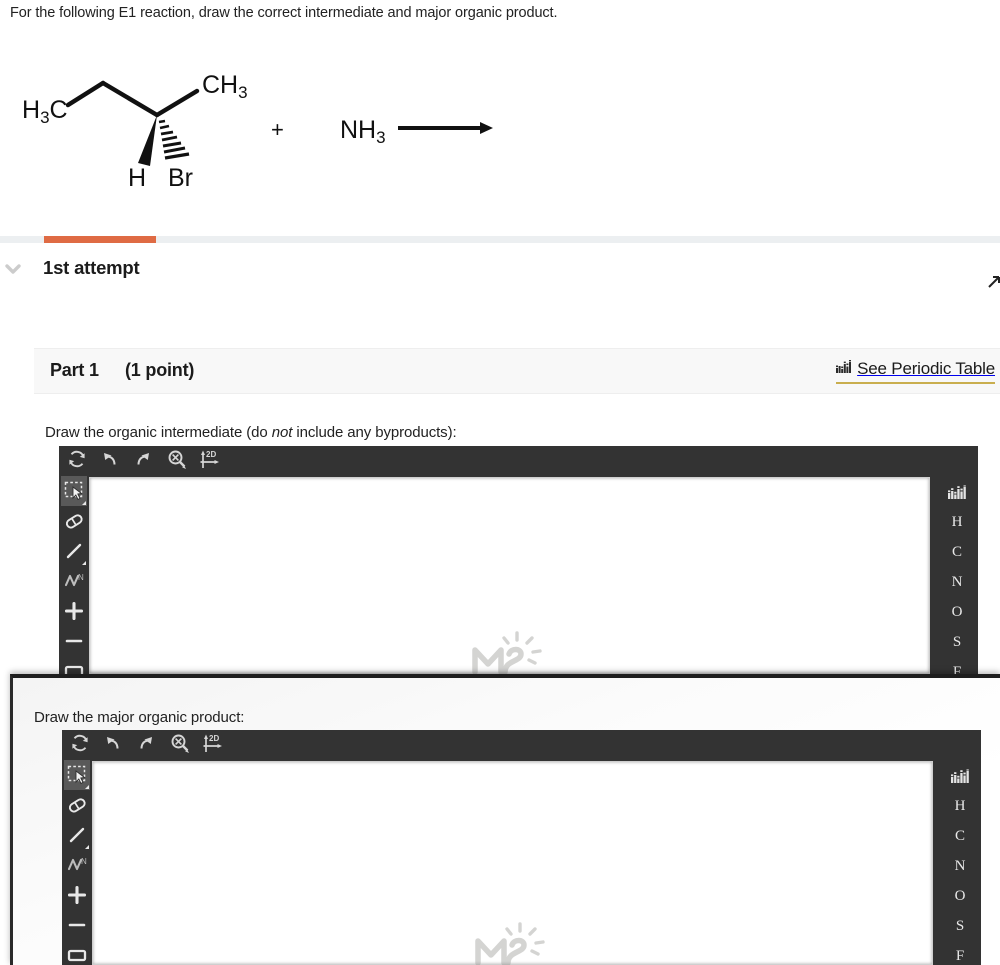  I want to click on reaction-arrow, so click(445, 128).